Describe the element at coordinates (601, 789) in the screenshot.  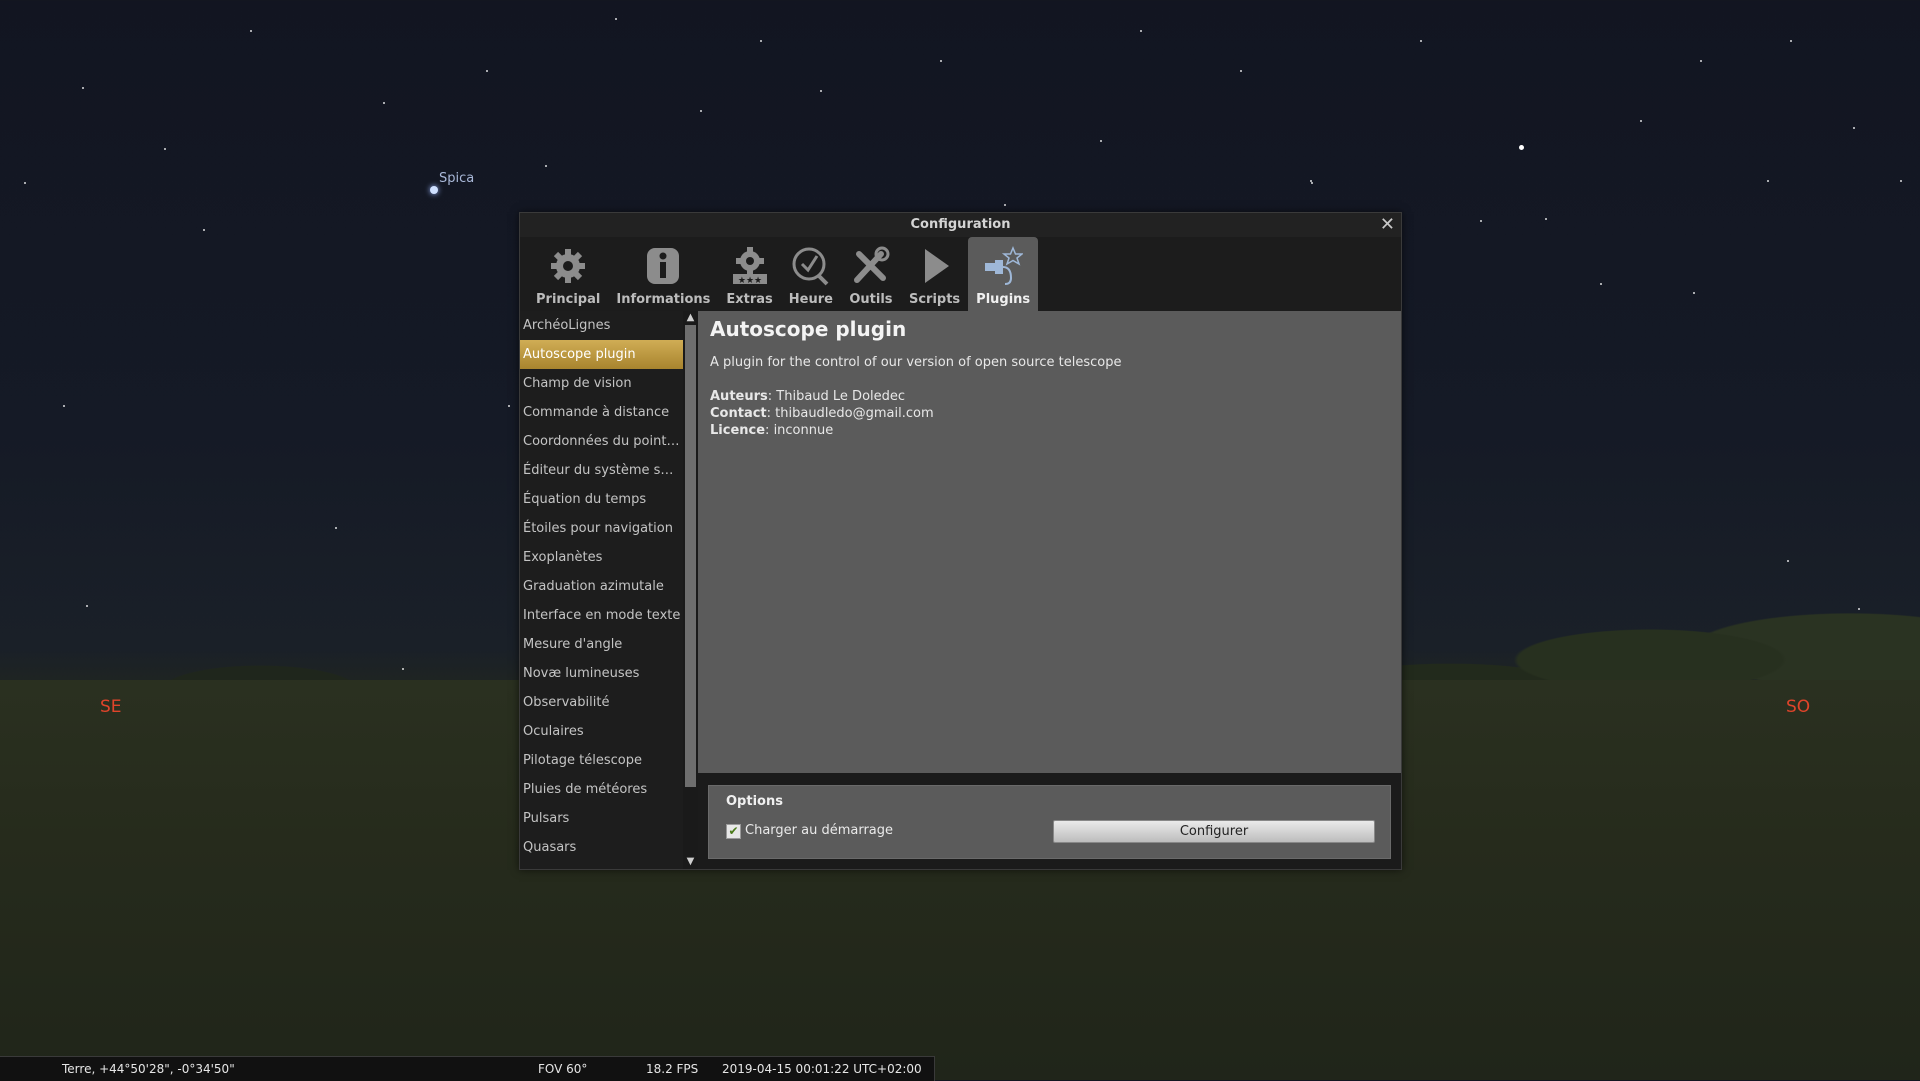
I see `list-item: Pluies de météores` at that location.